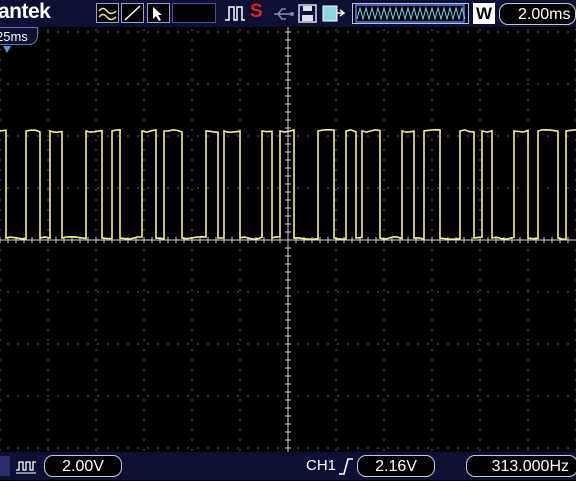  What do you see at coordinates (235, 13) in the screenshot?
I see `pulse-icon` at bounding box center [235, 13].